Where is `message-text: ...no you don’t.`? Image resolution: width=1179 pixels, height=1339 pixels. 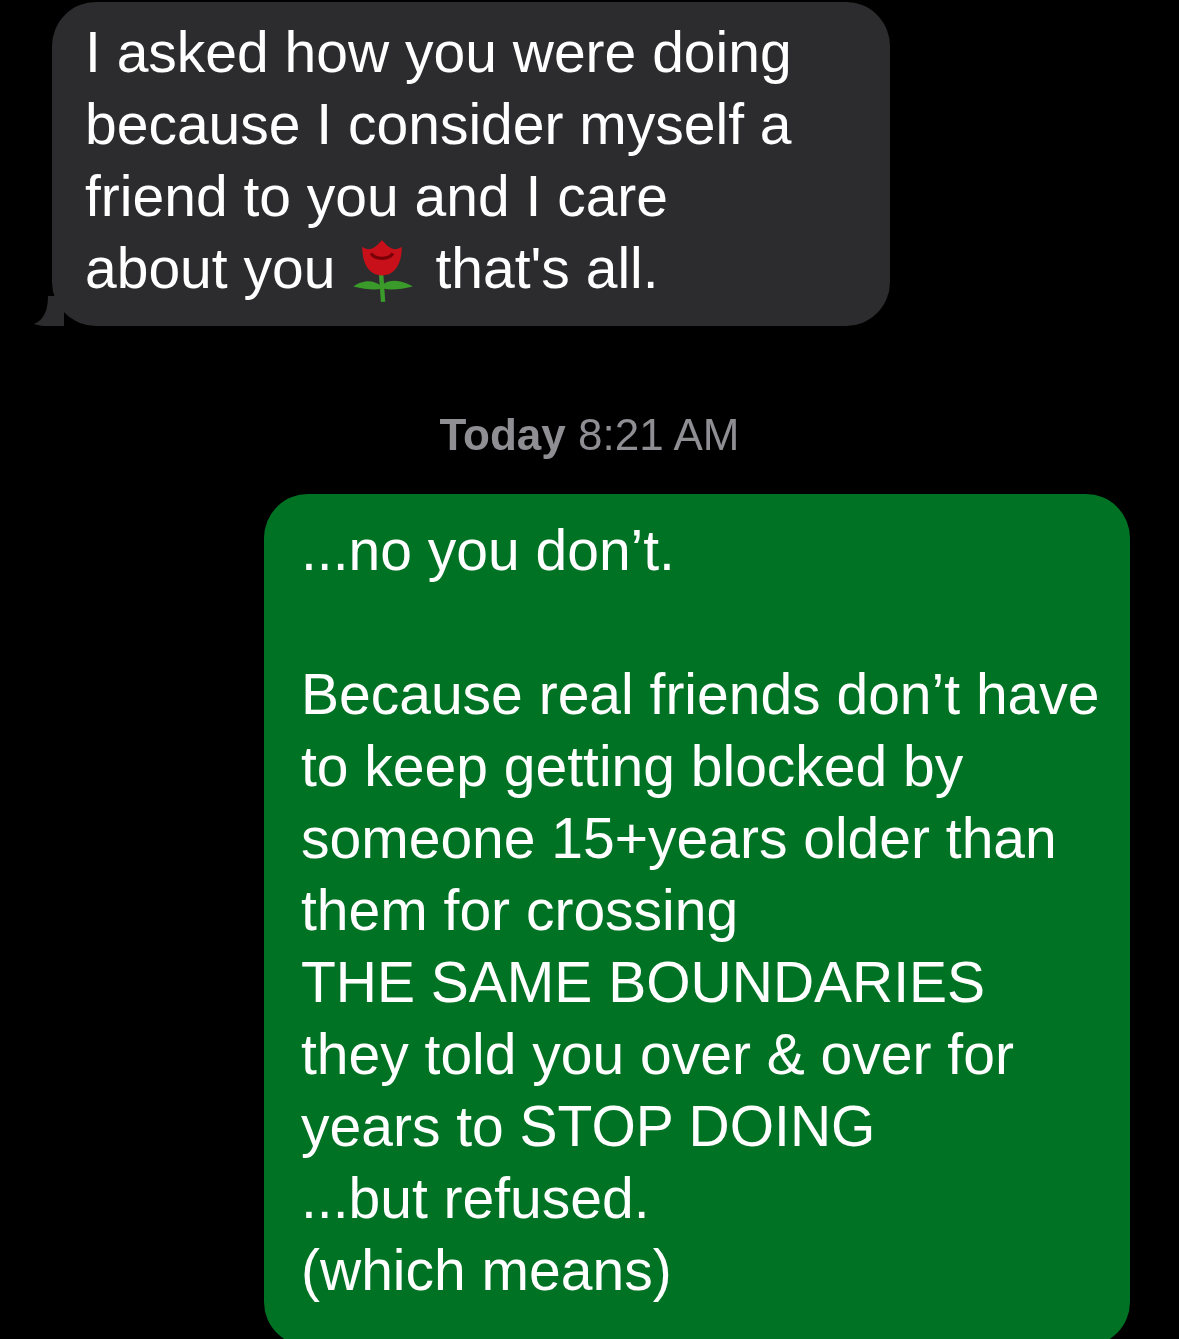 message-text: ...no you don’t. is located at coordinates (488, 550).